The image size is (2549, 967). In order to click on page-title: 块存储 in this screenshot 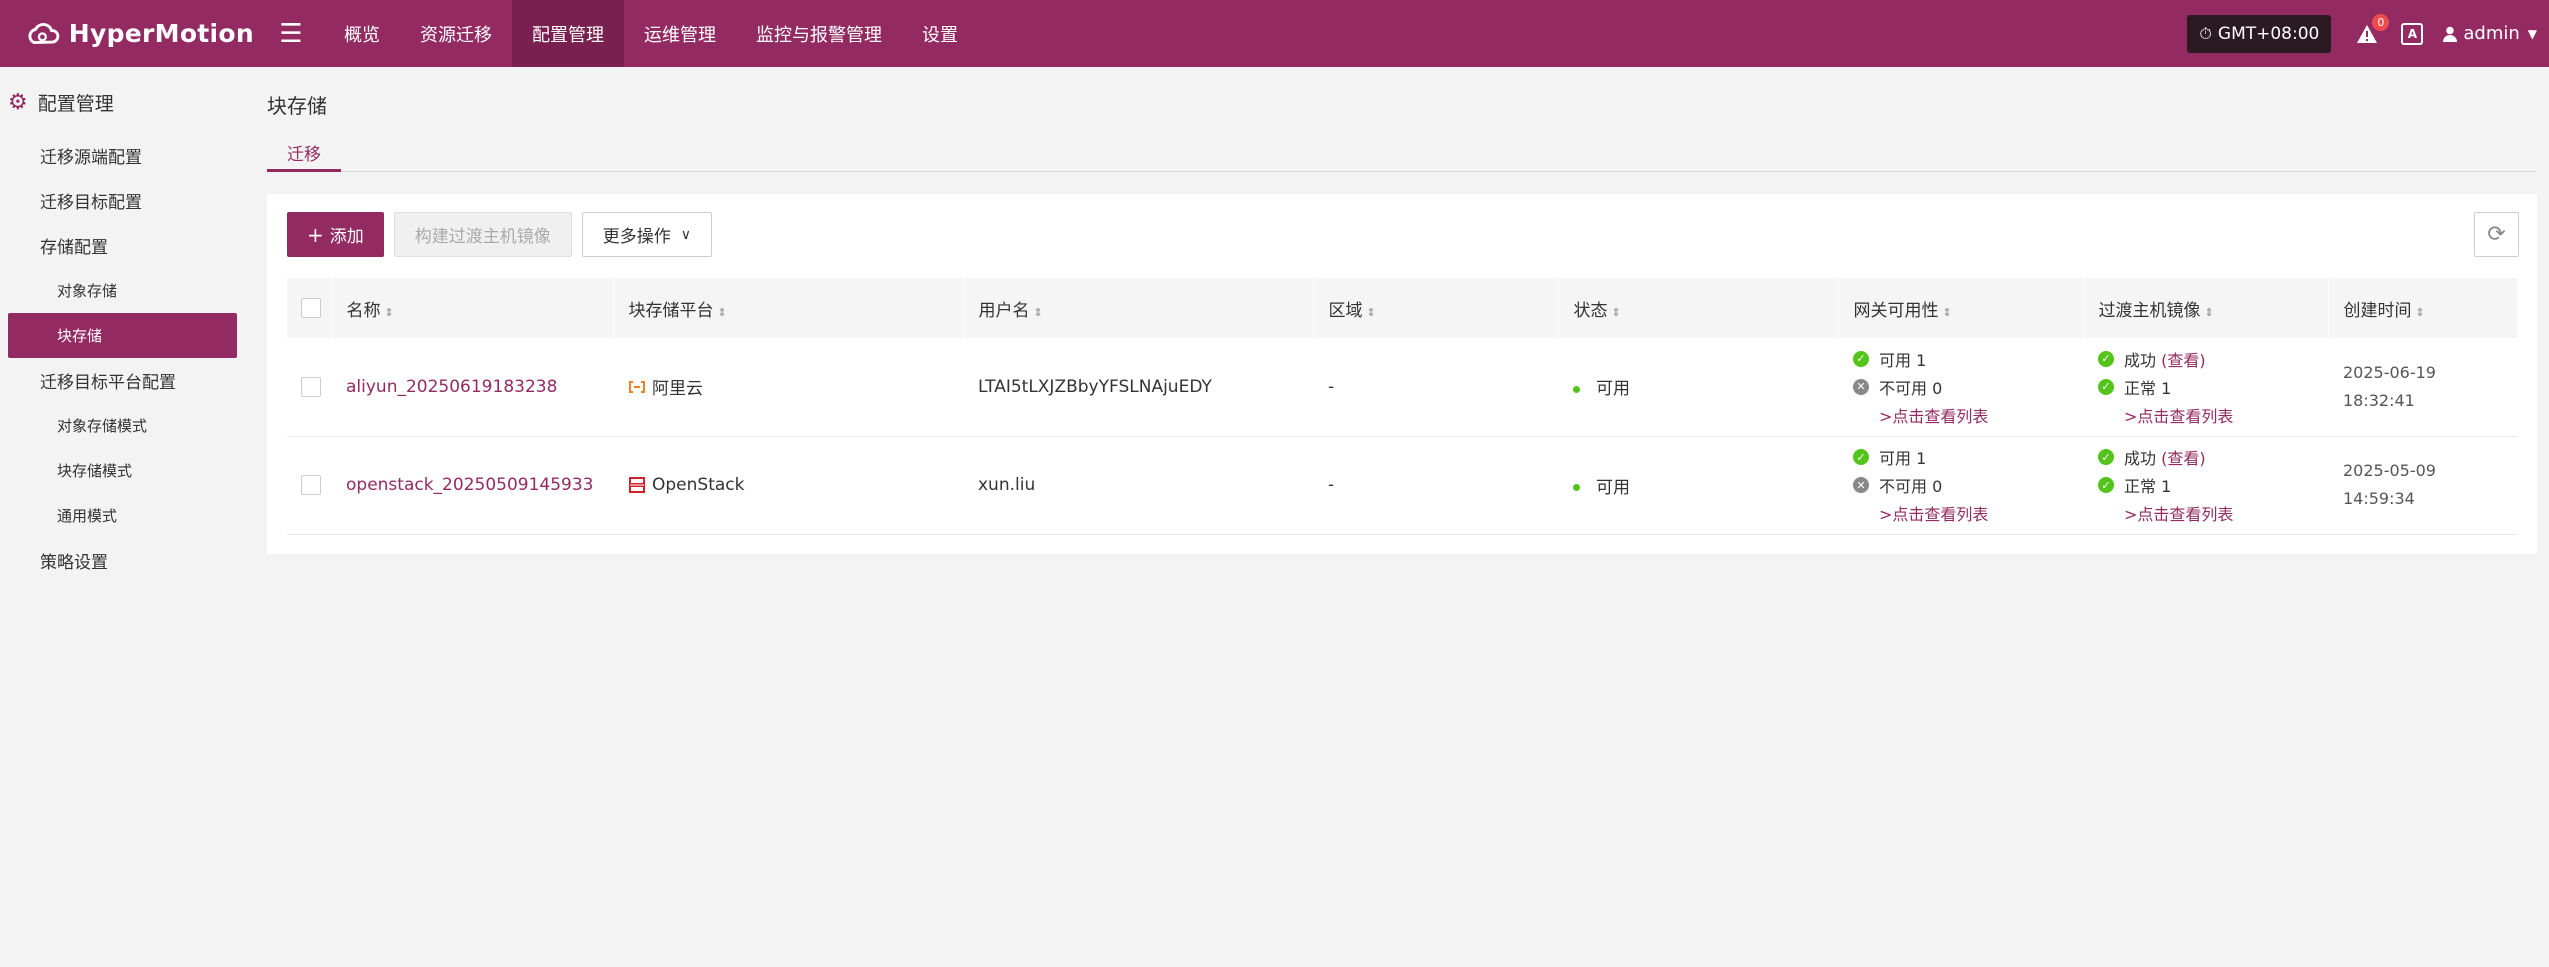, I will do `click(297, 106)`.